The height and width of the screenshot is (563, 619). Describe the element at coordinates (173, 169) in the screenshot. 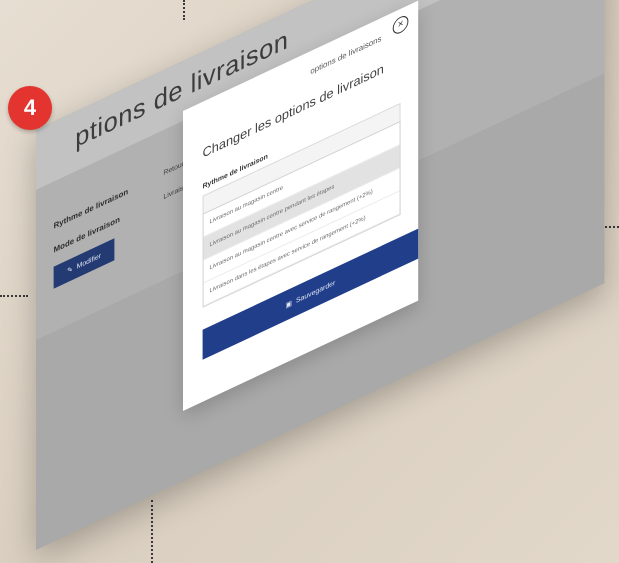

I see `shipping-rhythm-value: Retour` at that location.